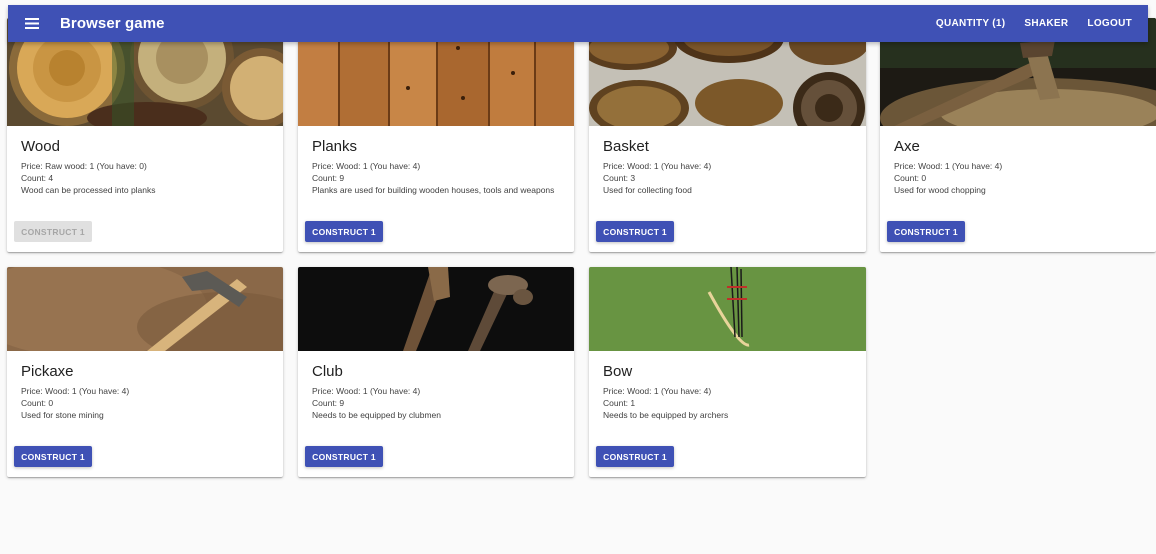  What do you see at coordinates (62, 415) in the screenshot?
I see `card-description: Used for stone mining` at bounding box center [62, 415].